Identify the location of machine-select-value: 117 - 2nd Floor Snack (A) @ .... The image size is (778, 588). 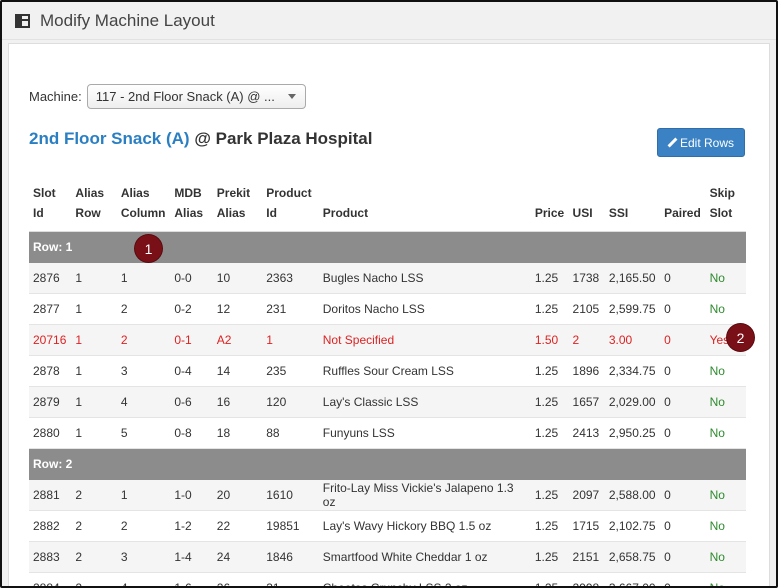
(185, 96).